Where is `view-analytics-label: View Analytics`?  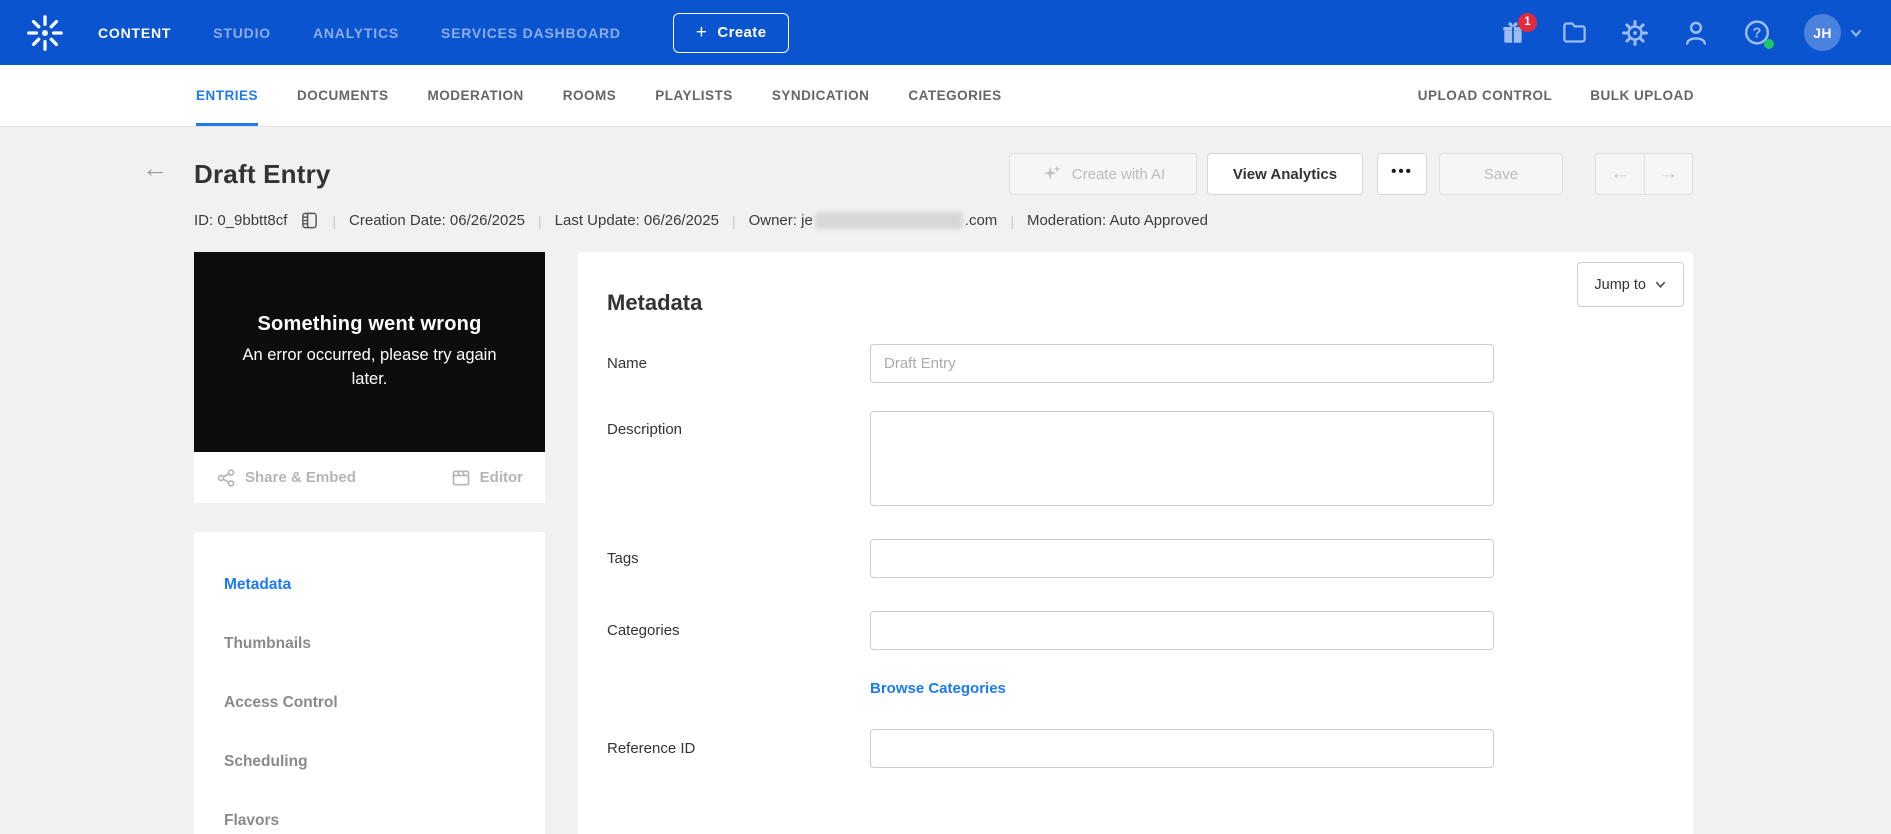 view-analytics-label: View Analytics is located at coordinates (1285, 174).